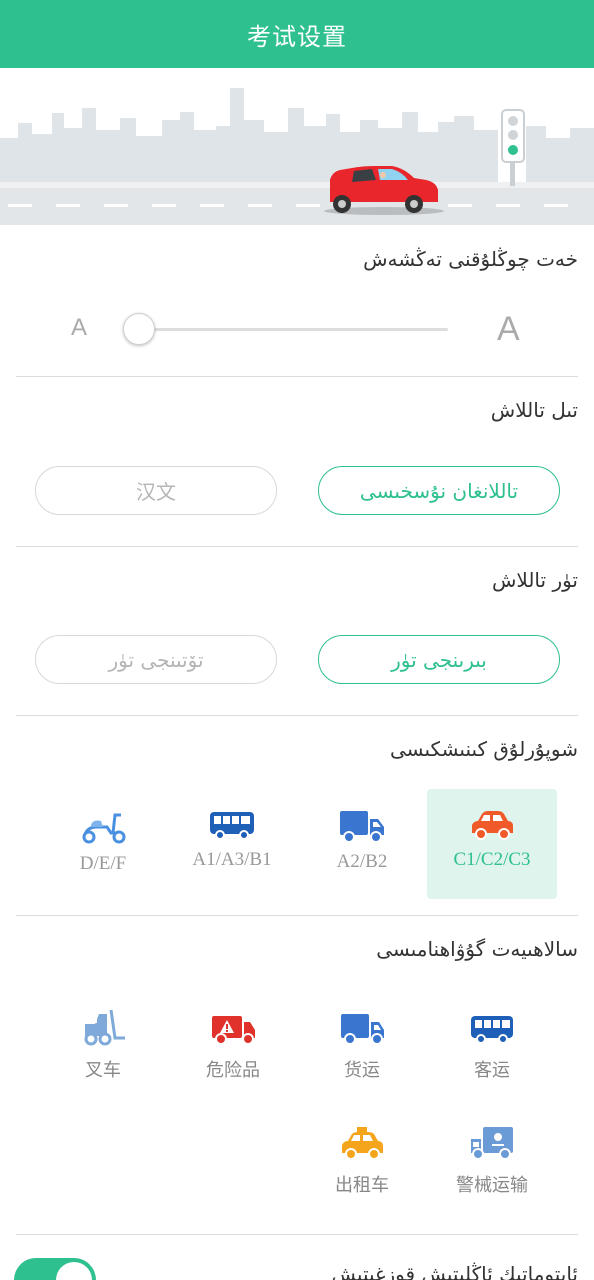 This screenshot has width=594, height=1280. What do you see at coordinates (470, 259) in the screenshot?
I see `font-size-title: خەت چوڭلۇقنى تەڭشەش` at bounding box center [470, 259].